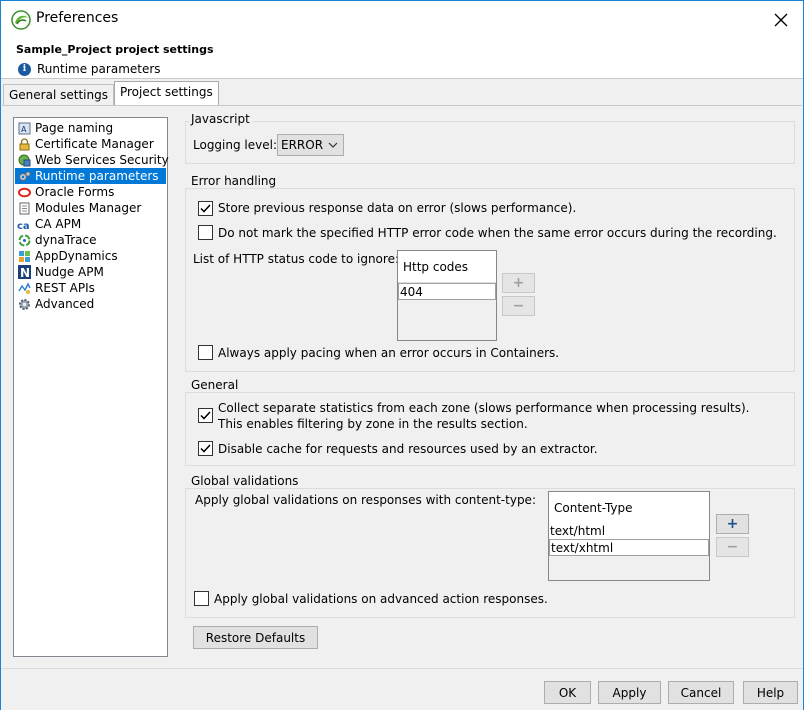  Describe the element at coordinates (629, 531) in the screenshot. I see `table-row: text/html` at that location.